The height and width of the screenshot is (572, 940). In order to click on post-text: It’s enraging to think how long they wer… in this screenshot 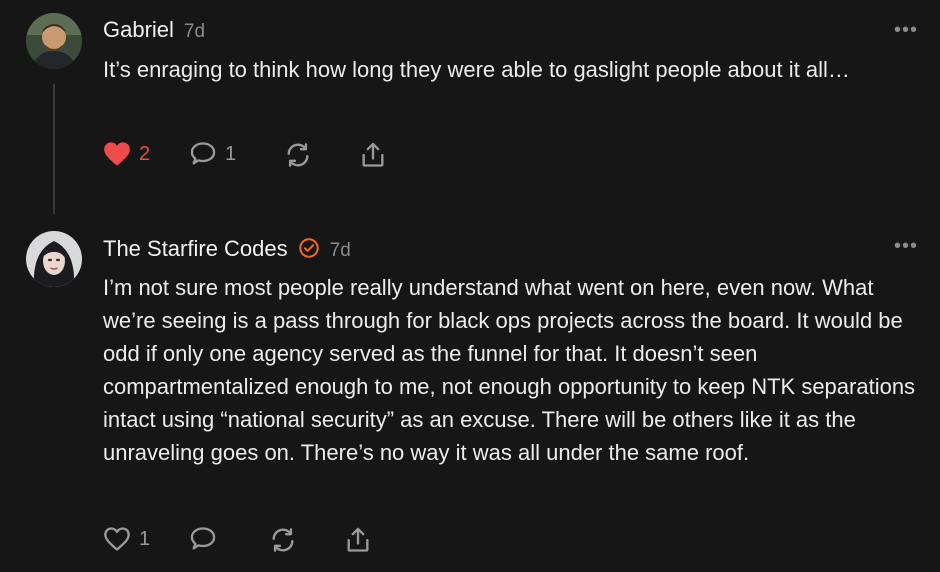, I will do `click(476, 69)`.